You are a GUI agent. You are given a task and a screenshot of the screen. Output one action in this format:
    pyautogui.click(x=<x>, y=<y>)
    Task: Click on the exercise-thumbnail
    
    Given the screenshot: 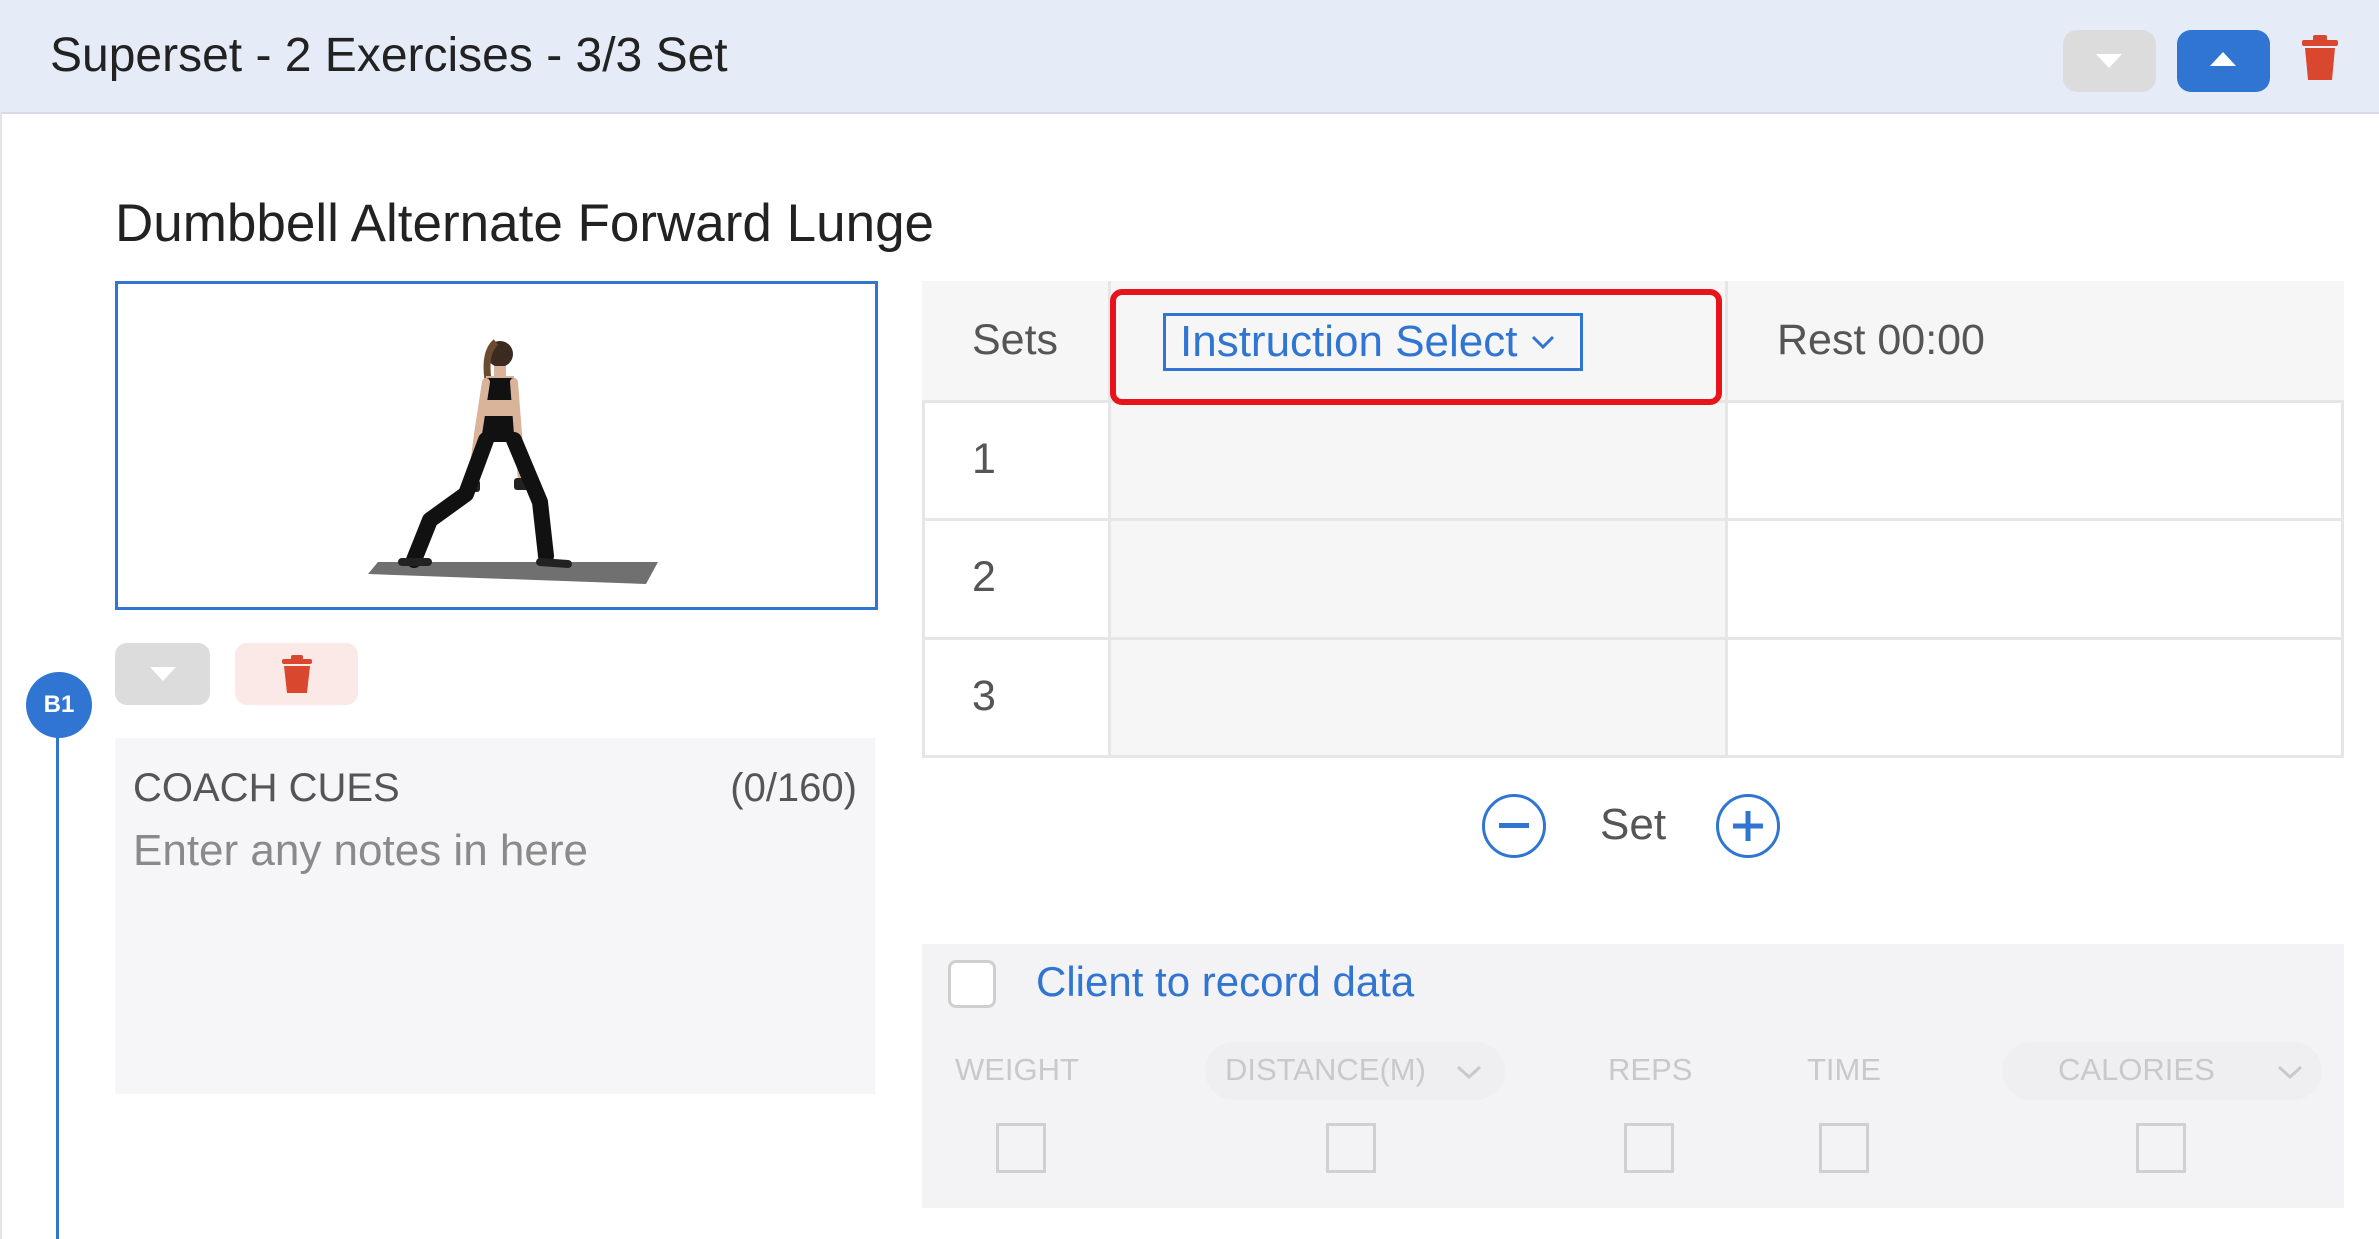 What is the action you would take?
    pyautogui.click(x=496, y=445)
    